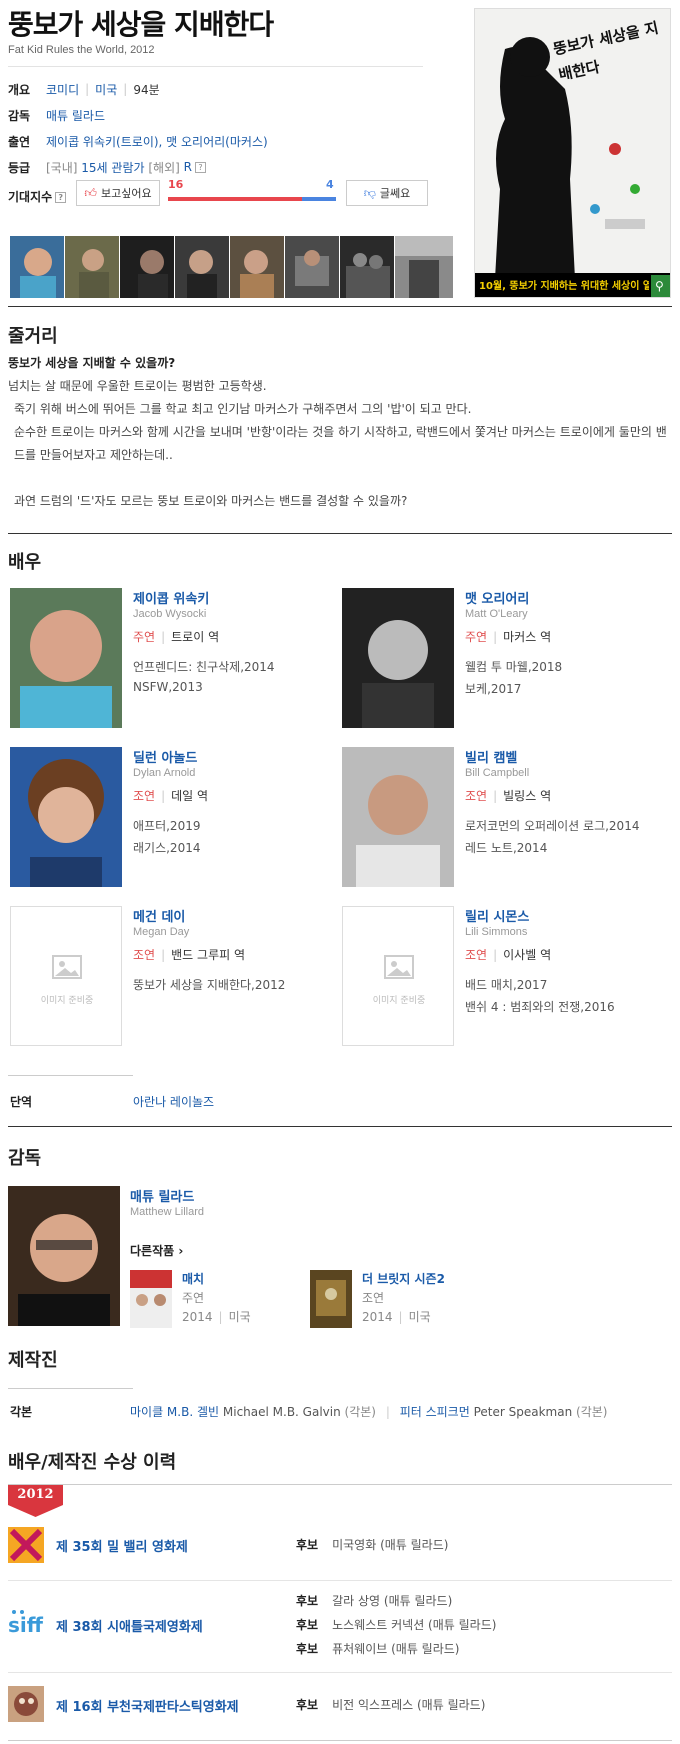 This screenshot has height=1744, width=680. I want to click on award-item: 제 35회 밀 밸리 영화제 후보 미국영화 (매튜 릴라드), so click(340, 1554).